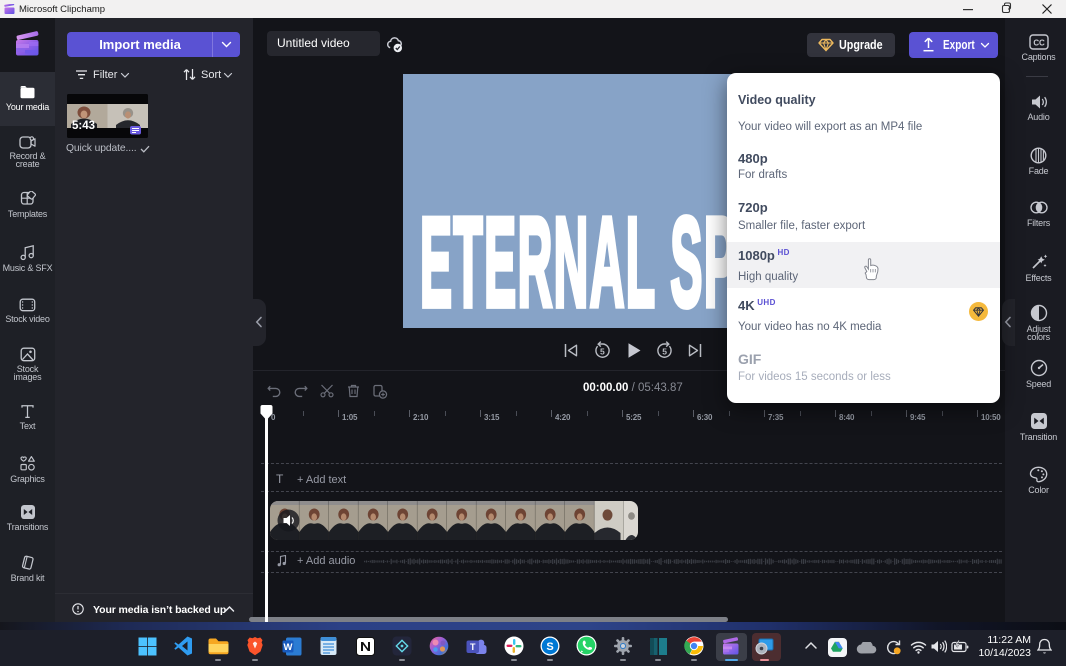 Image resolution: width=1066 pixels, height=666 pixels. What do you see at coordinates (472, 647) in the screenshot?
I see `svg-text: T` at bounding box center [472, 647].